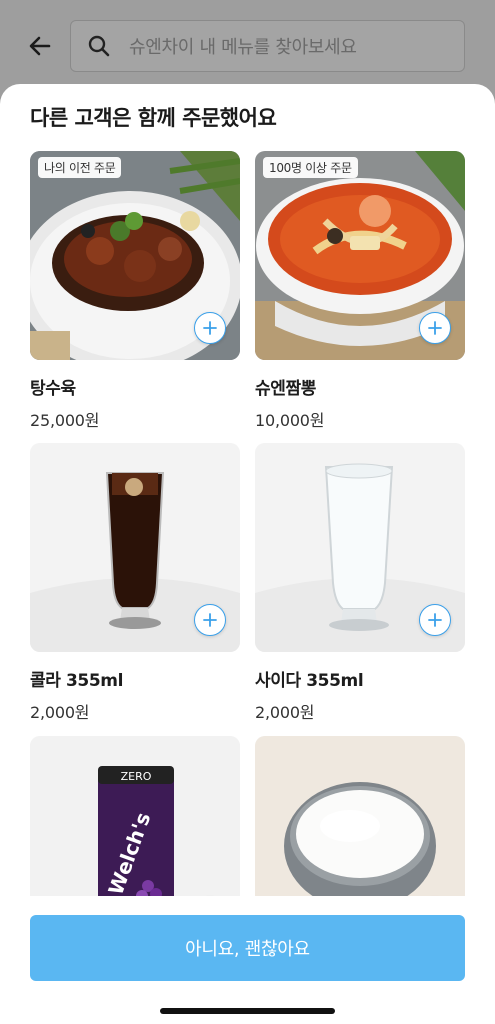  Describe the element at coordinates (136, 776) in the screenshot. I see `svg-text: ZERO` at that location.